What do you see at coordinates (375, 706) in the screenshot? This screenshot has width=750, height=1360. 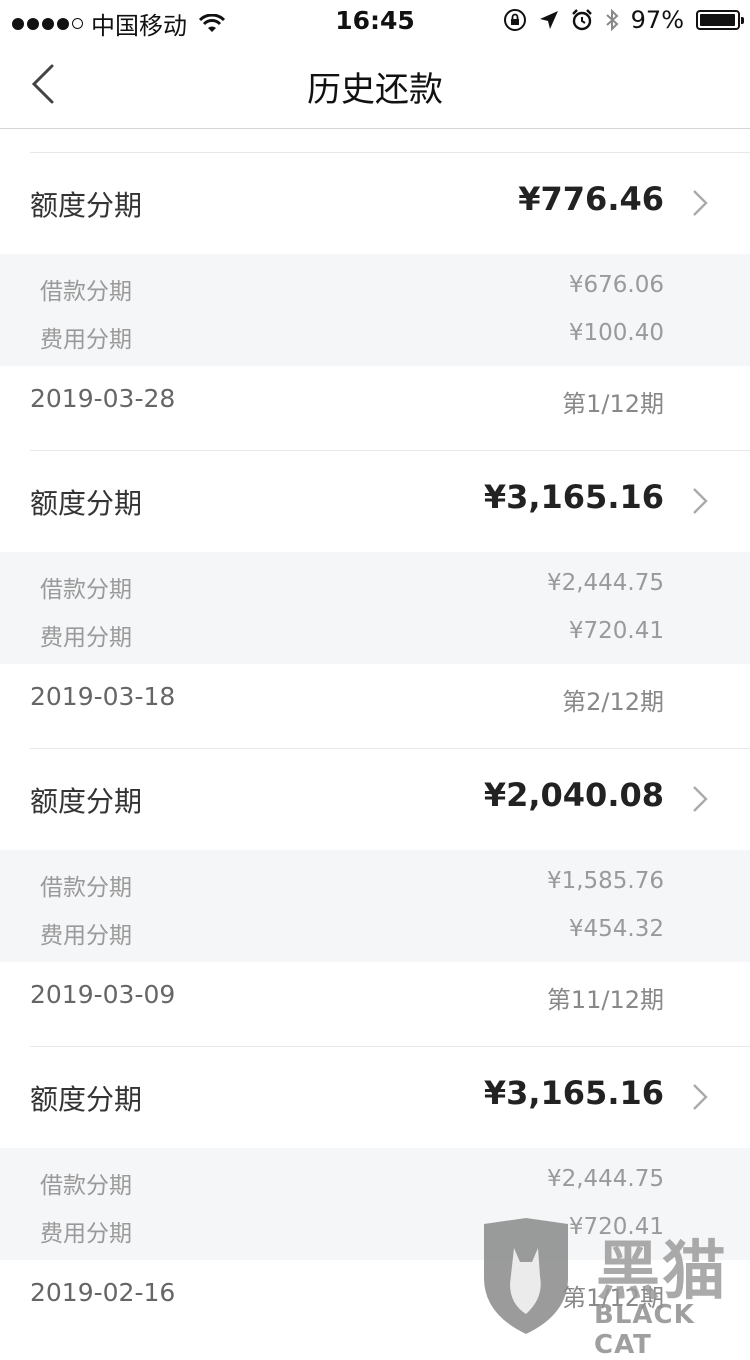 I see `record-footer-row: 2019-03-18 第2/12期` at bounding box center [375, 706].